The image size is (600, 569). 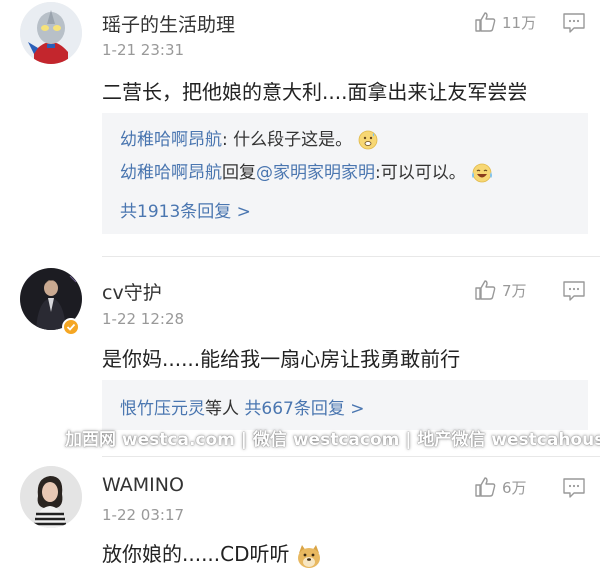 What do you see at coordinates (287, 140) in the screenshot?
I see `sub-reply-content: : 什么段子这是。` at bounding box center [287, 140].